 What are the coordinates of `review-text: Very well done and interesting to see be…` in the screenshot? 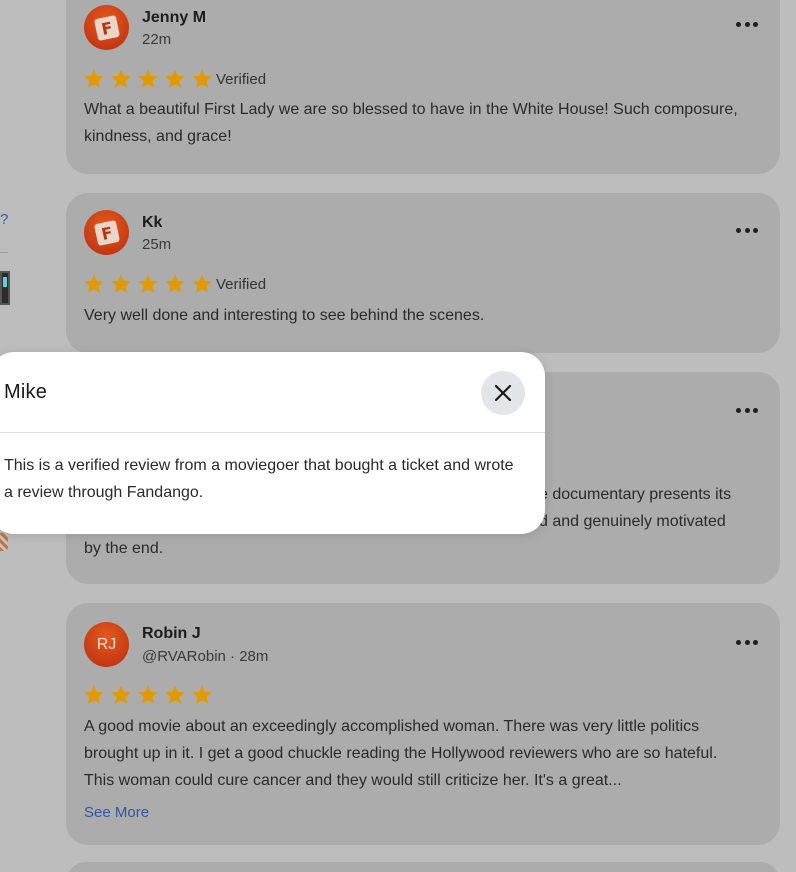 It's located at (284, 315).